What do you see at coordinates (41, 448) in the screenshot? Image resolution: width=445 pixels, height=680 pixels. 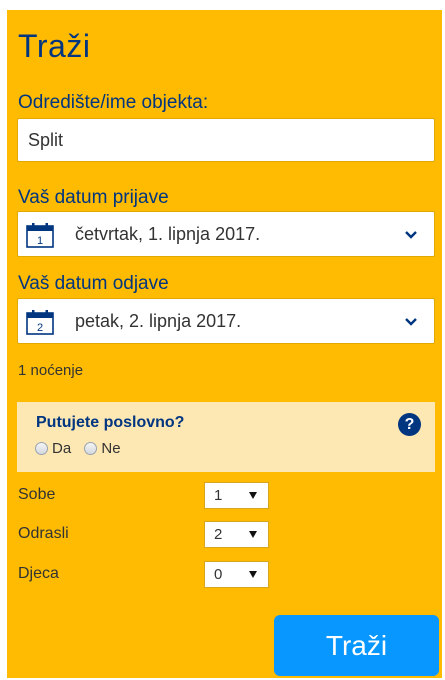 I see `radio-yes` at bounding box center [41, 448].